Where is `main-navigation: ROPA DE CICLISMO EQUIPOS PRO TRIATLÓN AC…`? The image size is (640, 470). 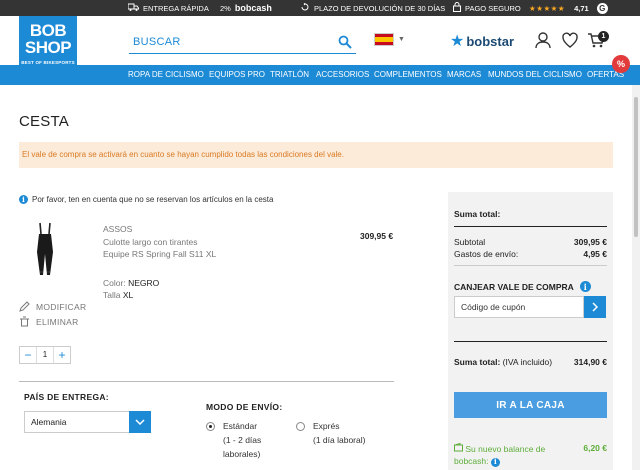
main-navigation: ROPA DE CICLISMO EQUIPOS PRO TRIATLÓN AC… is located at coordinates (320, 75).